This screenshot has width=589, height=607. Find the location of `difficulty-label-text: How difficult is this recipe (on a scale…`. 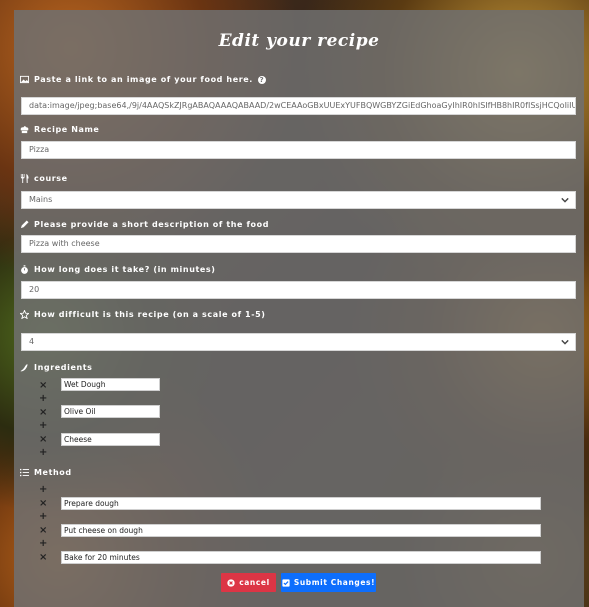

difficulty-label-text: How difficult is this recipe (on a scale… is located at coordinates (150, 314).